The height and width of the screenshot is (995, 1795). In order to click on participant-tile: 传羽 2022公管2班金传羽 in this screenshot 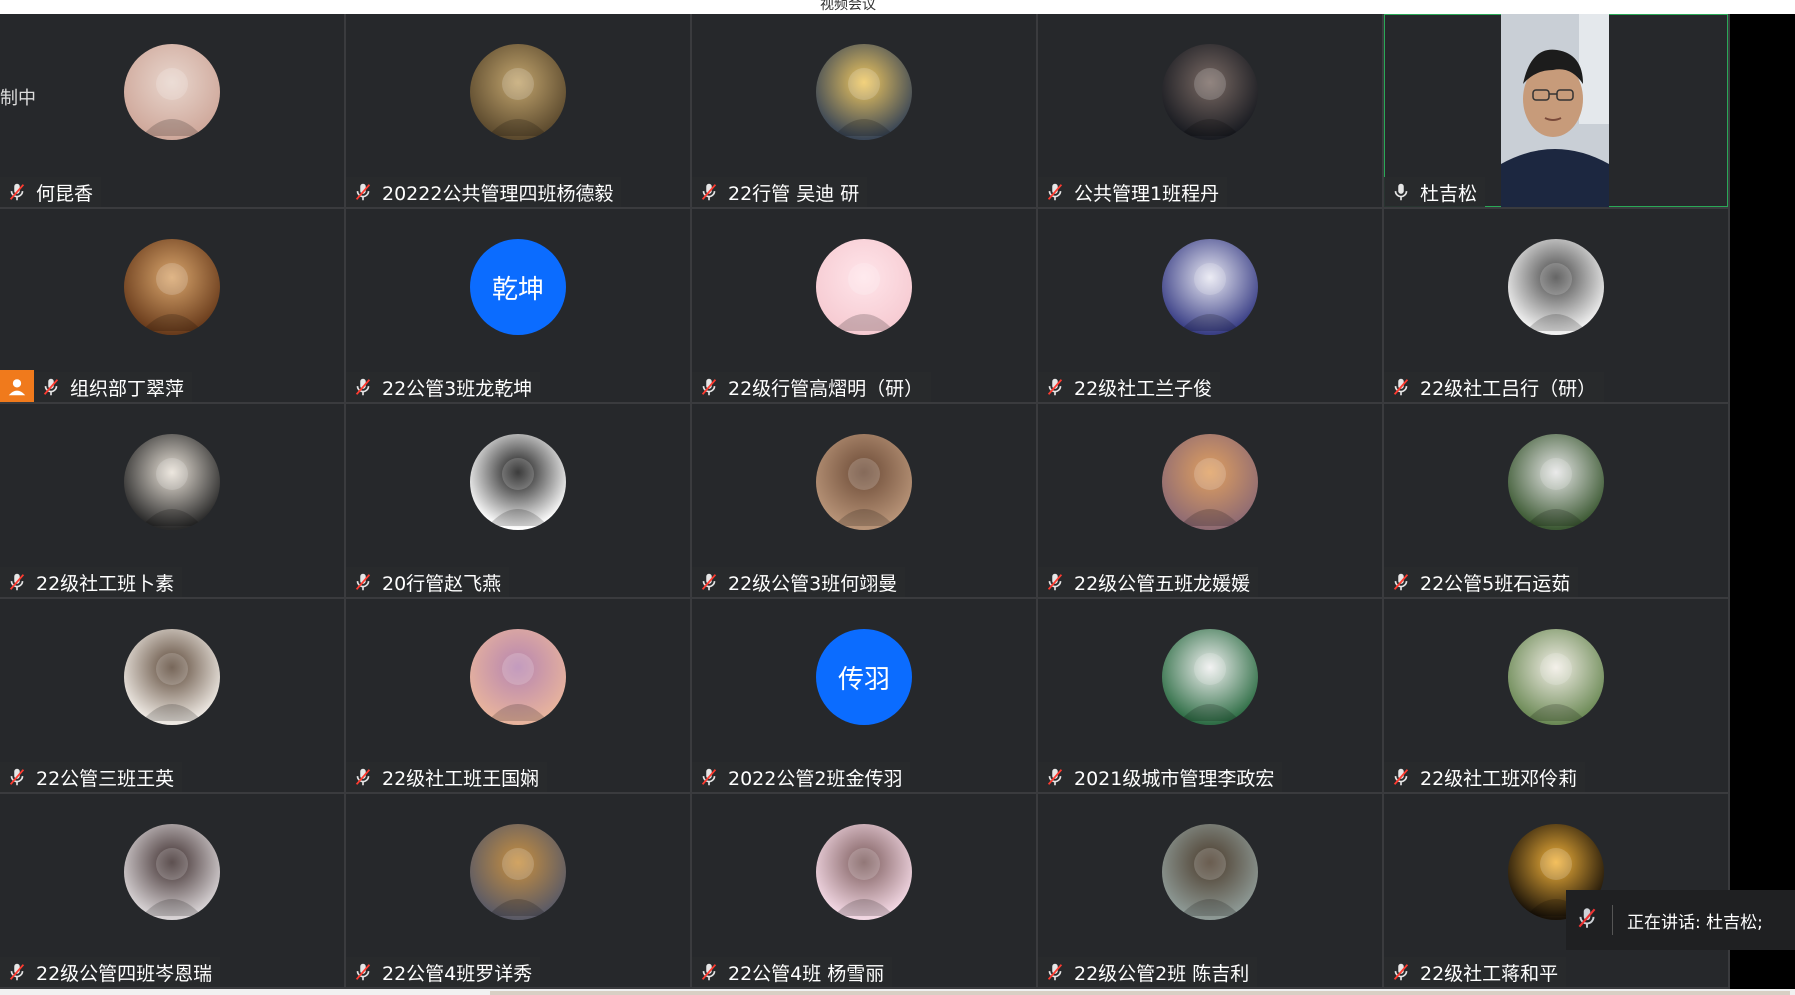, I will do `click(864, 695)`.